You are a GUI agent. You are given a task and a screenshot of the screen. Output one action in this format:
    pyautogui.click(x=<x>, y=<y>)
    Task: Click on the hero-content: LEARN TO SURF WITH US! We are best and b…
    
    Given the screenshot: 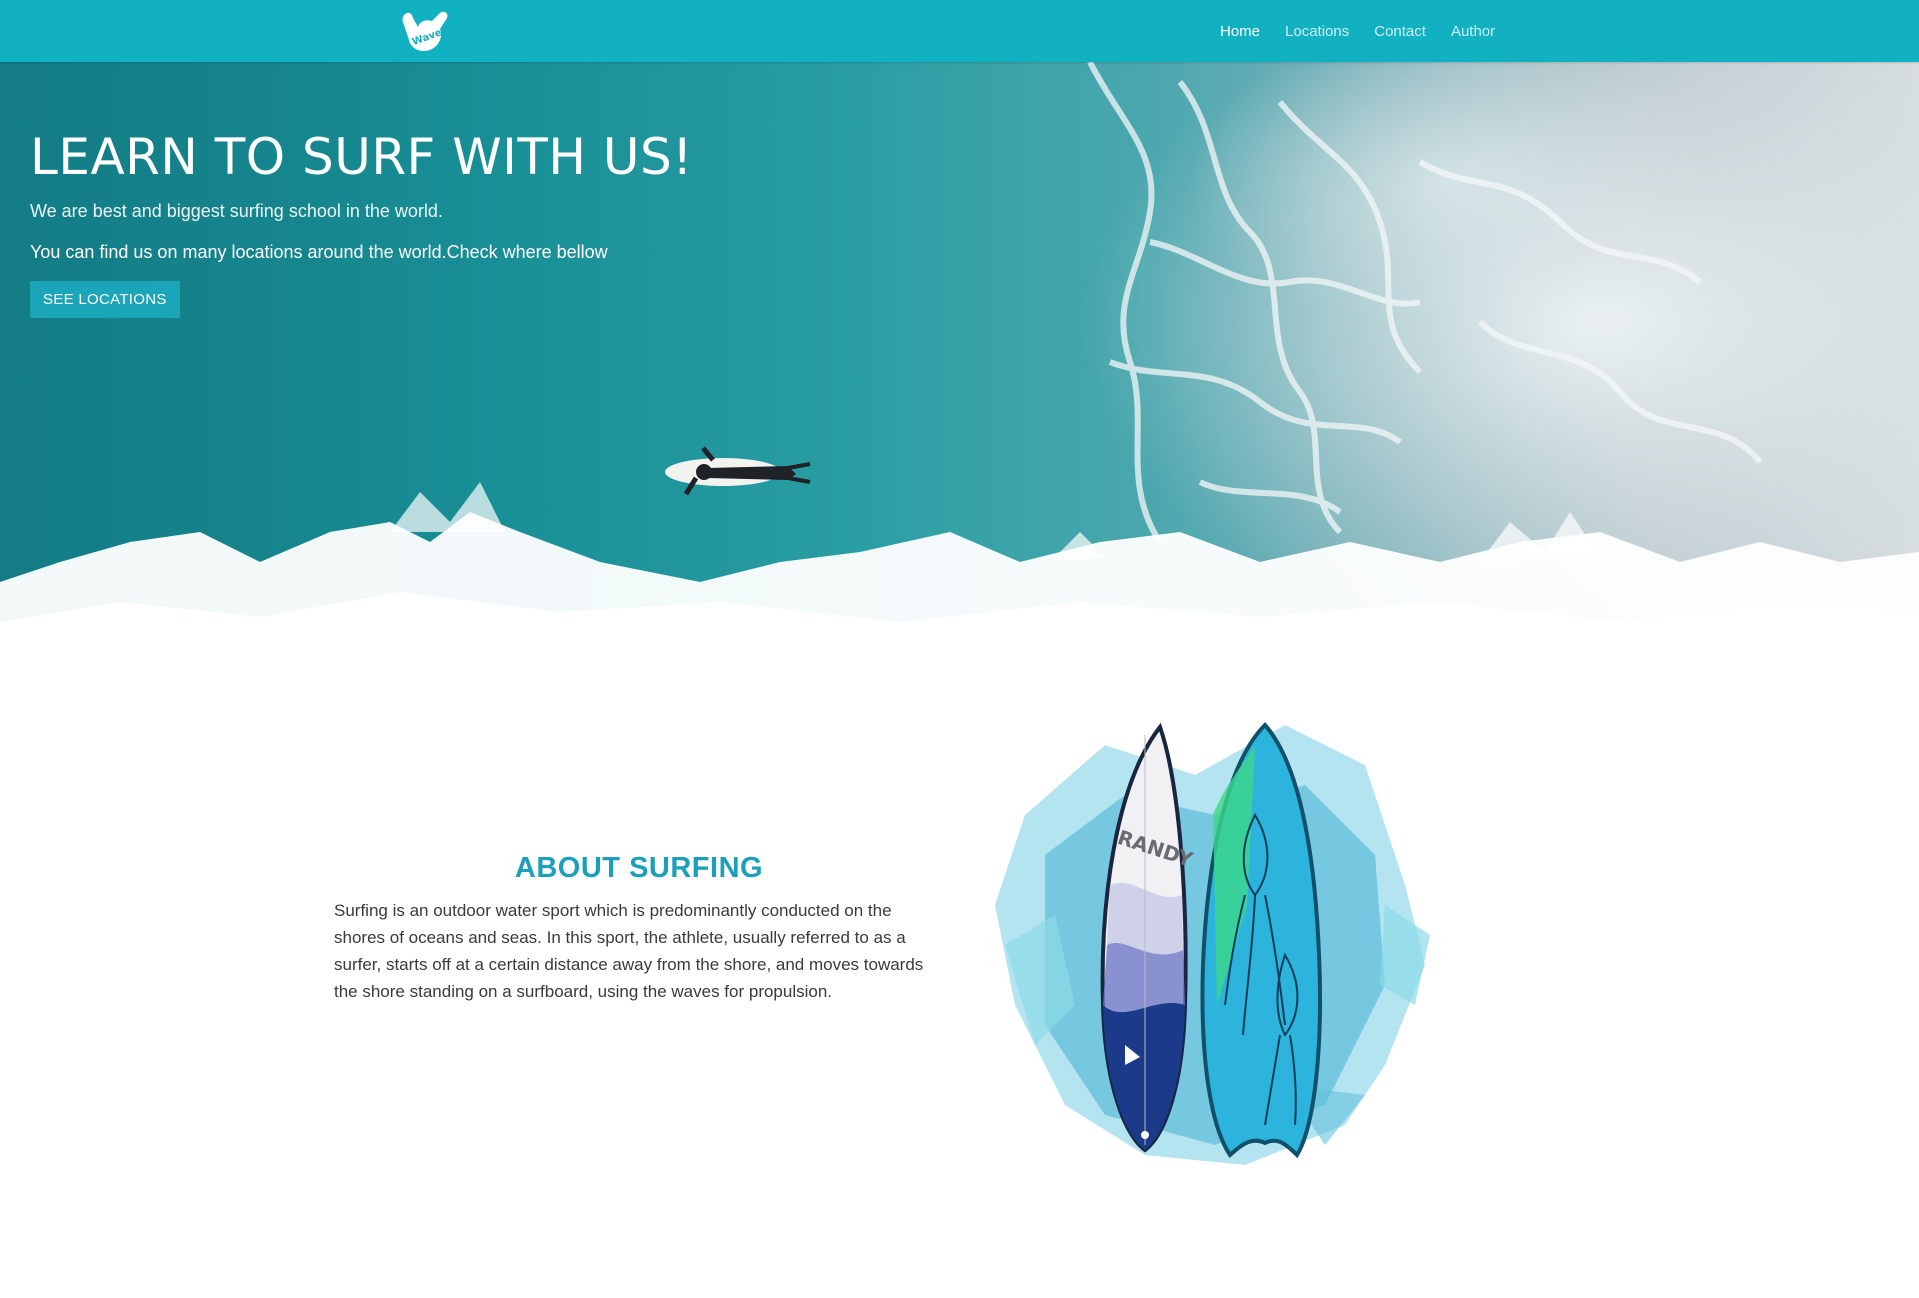 What is the action you would take?
    pyautogui.click(x=361, y=224)
    